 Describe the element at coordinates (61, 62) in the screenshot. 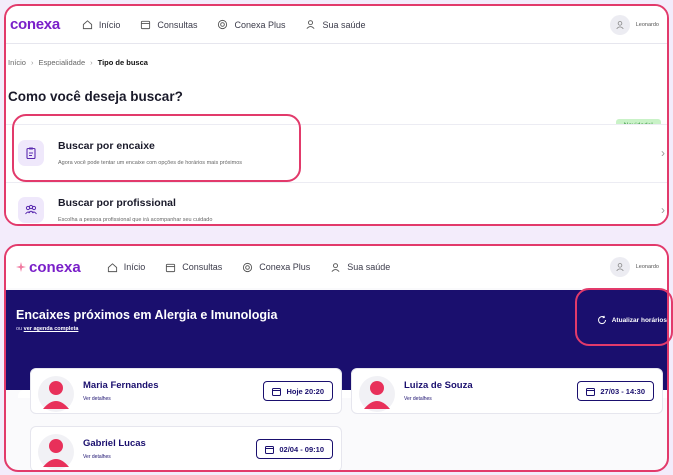

I see `breadcrumb-item-especialidade: Especialidade` at that location.